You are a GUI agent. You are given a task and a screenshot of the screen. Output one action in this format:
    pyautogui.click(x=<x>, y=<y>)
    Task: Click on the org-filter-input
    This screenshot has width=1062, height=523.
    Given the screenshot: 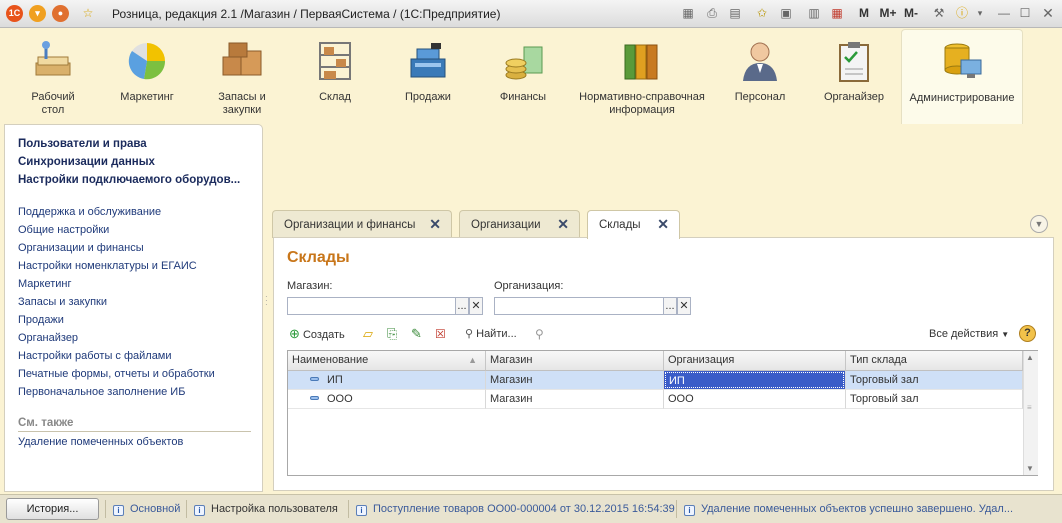 What is the action you would take?
    pyautogui.click(x=579, y=306)
    